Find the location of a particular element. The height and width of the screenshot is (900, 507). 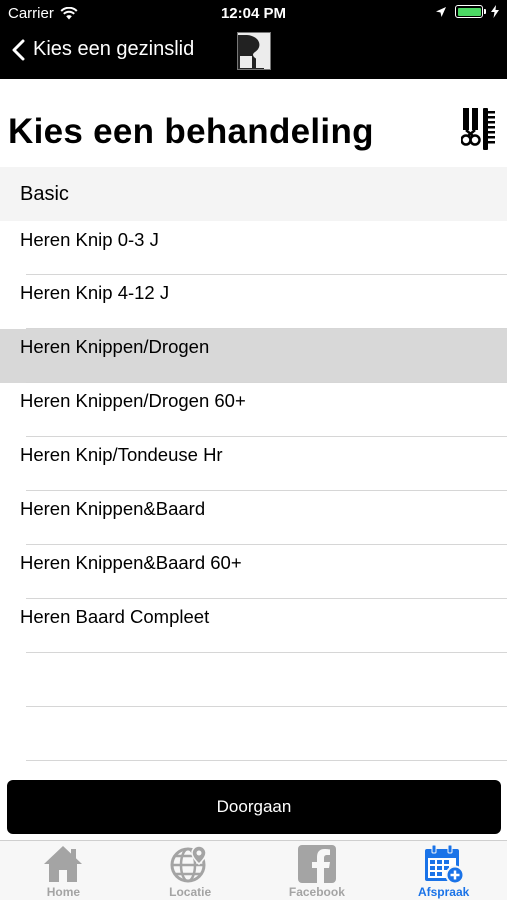

list-item: Heren Knip 4-12 J is located at coordinates (253, 302).